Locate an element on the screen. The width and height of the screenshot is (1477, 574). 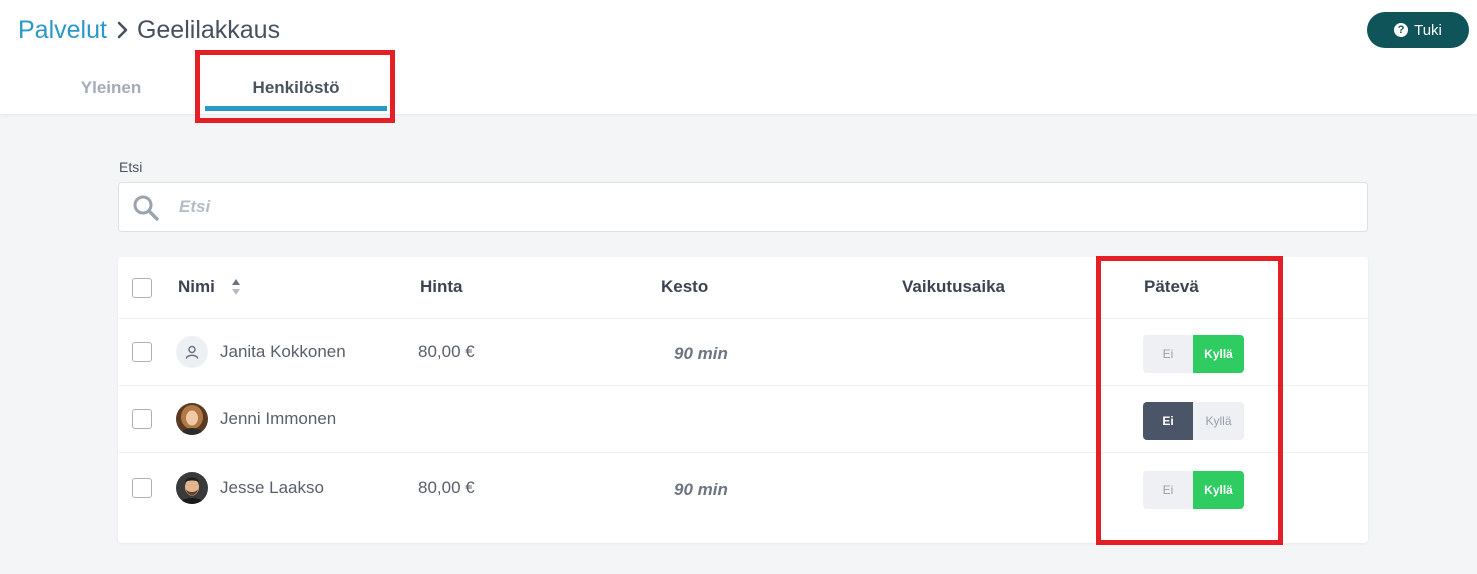
staff-name: Jesse Laakso is located at coordinates (272, 487).